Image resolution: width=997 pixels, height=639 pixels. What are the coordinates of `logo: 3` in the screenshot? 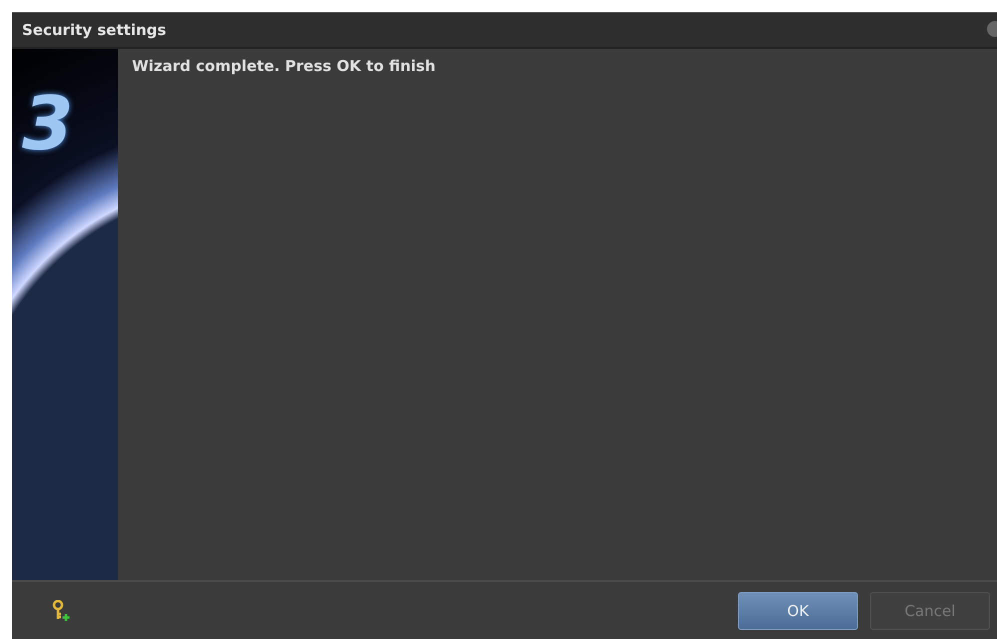 It's located at (48, 124).